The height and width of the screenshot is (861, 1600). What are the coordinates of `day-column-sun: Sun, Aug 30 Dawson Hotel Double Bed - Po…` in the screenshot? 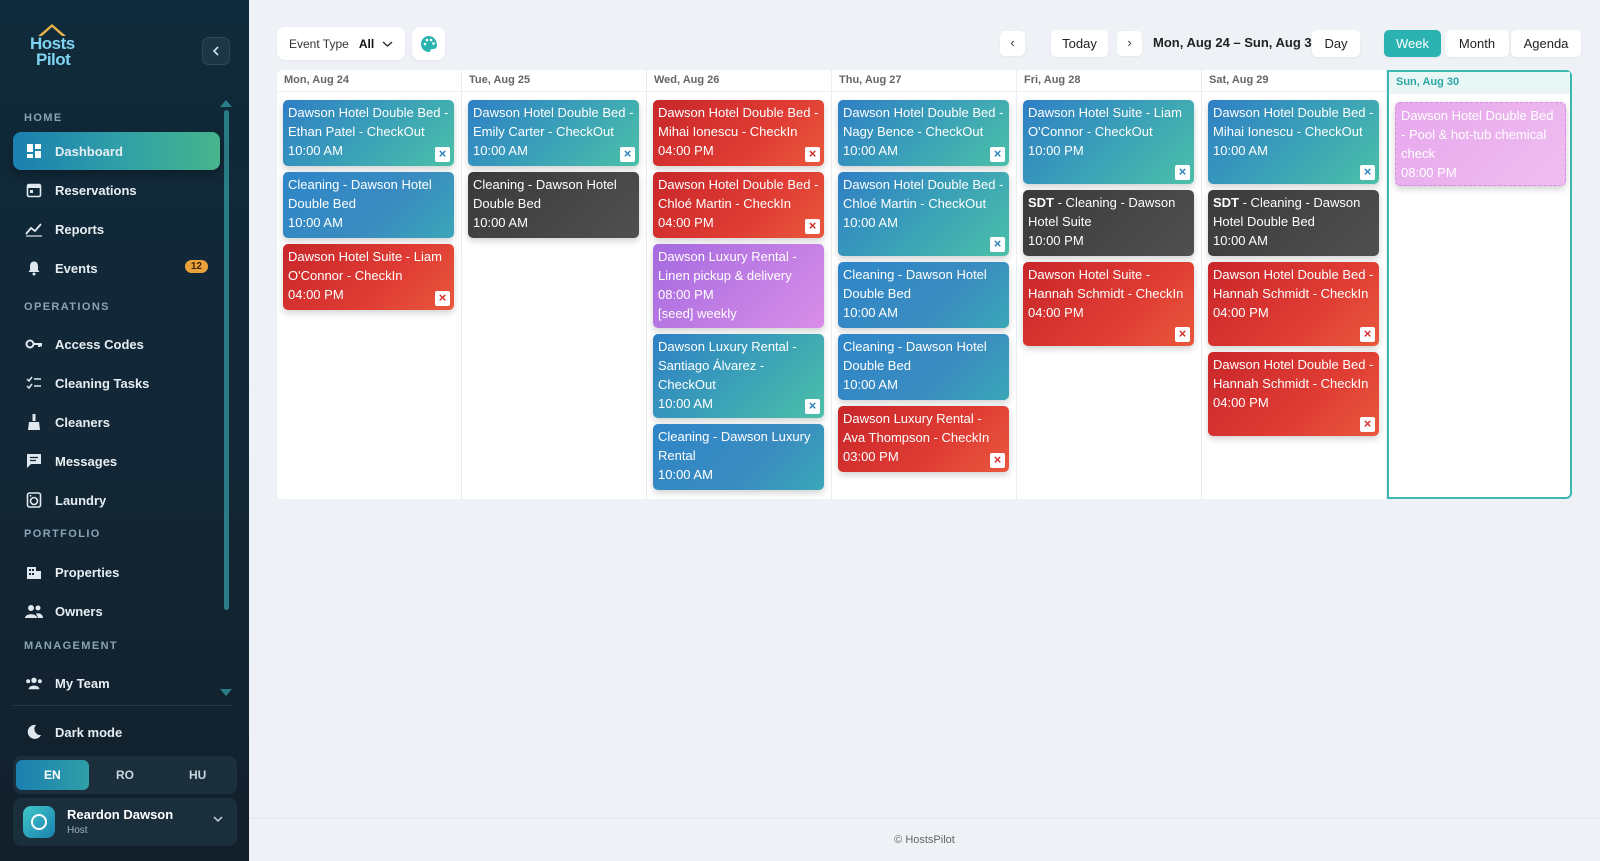 It's located at (1479, 284).